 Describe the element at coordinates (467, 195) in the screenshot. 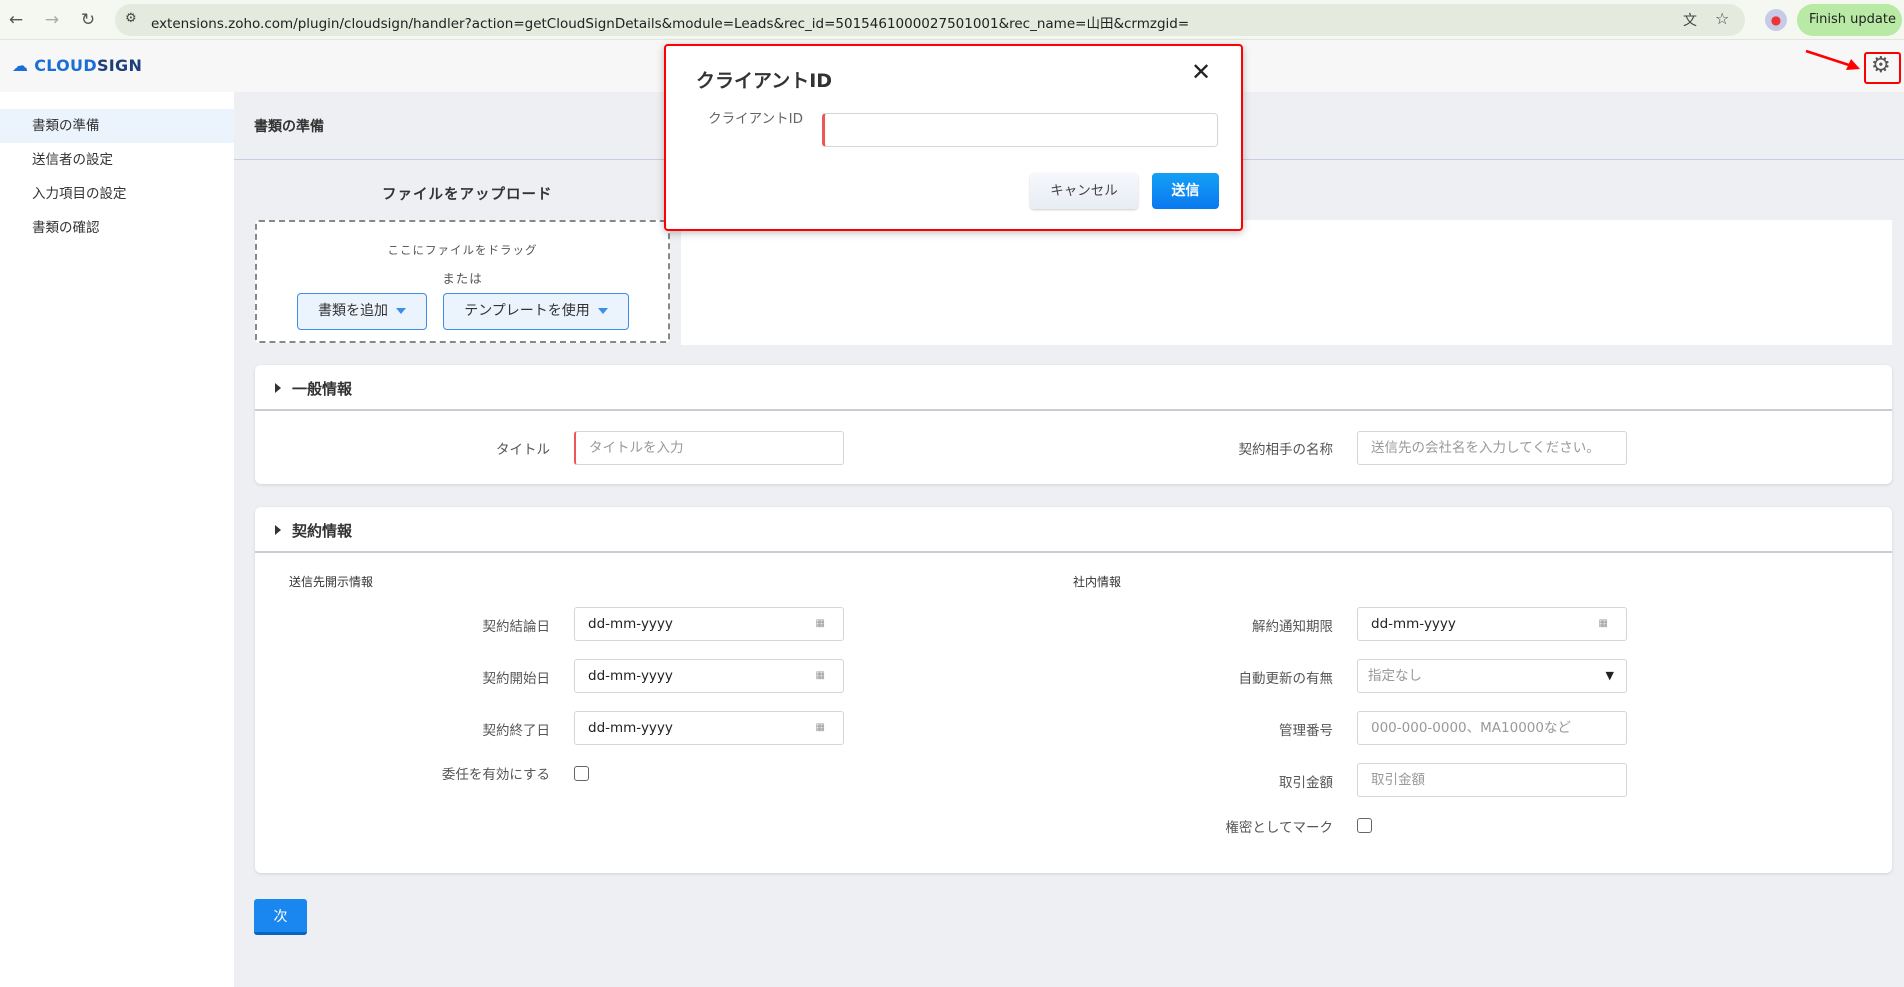

I see `upload-heading: ファイルをアップロード` at that location.